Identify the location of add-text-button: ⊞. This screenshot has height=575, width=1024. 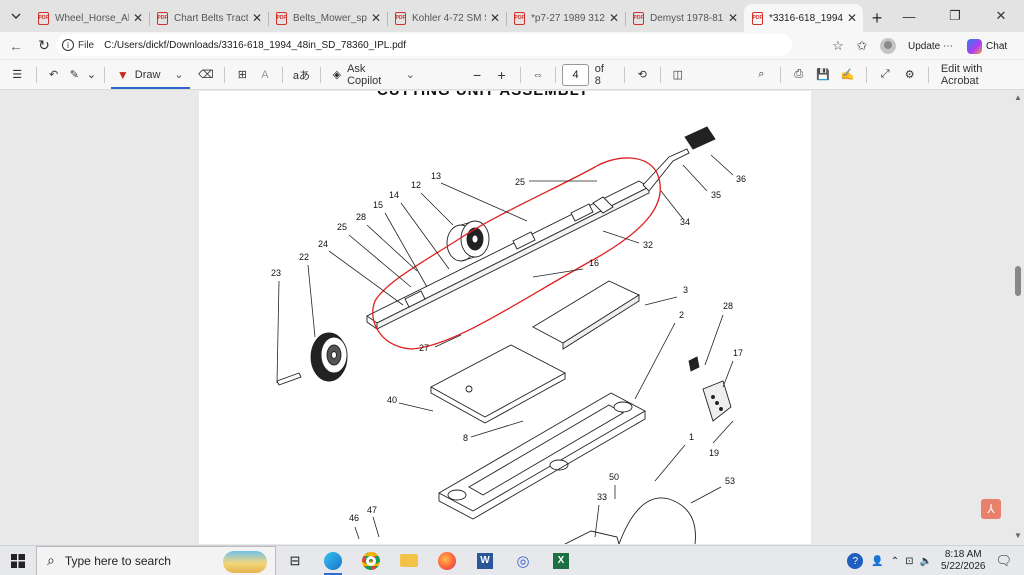
(242, 75).